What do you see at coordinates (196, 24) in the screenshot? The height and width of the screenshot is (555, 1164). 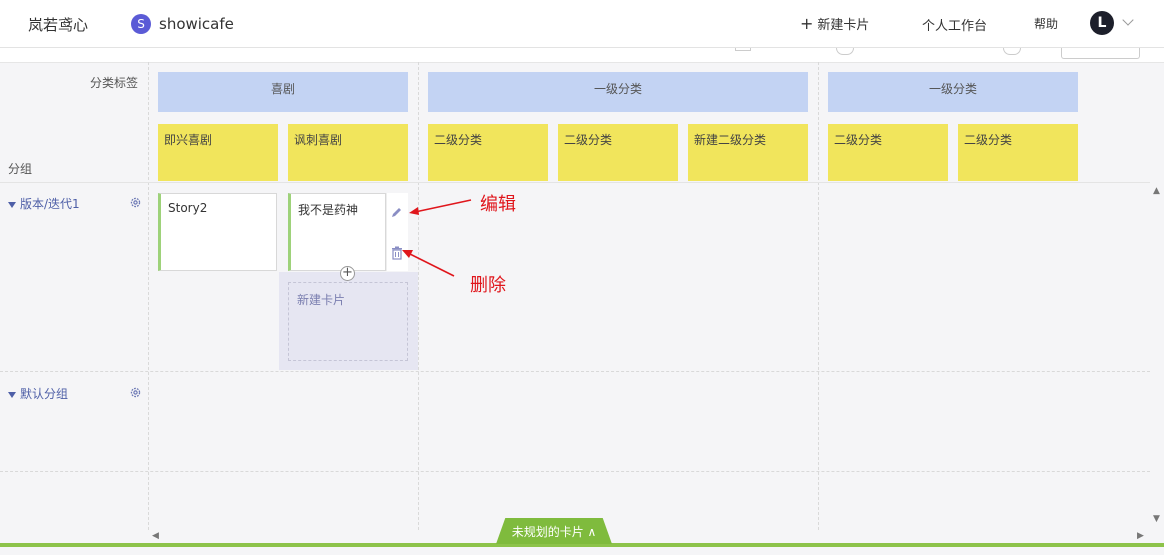 I see `project-name: showicafe` at bounding box center [196, 24].